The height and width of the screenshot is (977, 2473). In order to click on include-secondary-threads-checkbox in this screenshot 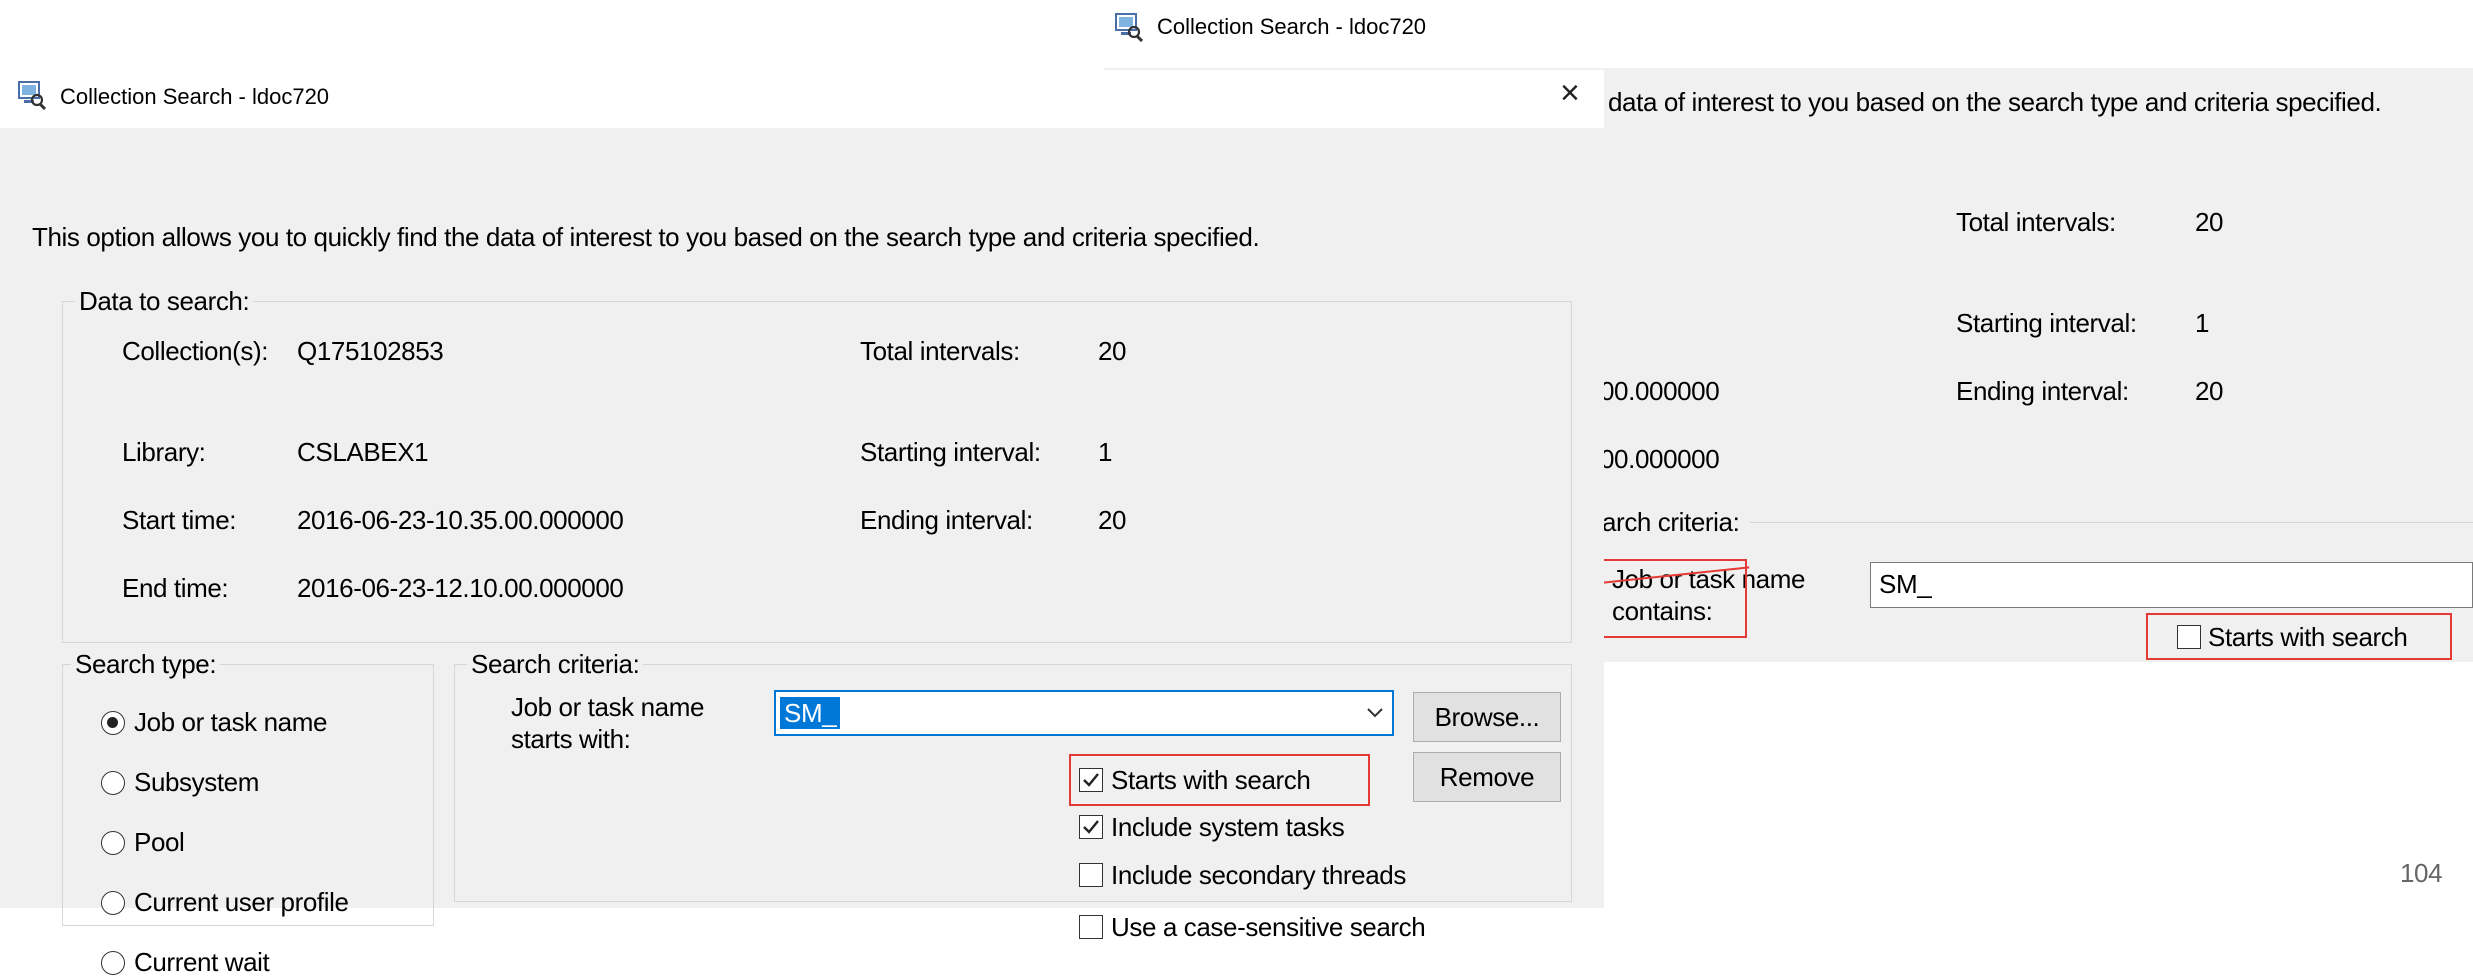, I will do `click(1091, 875)`.